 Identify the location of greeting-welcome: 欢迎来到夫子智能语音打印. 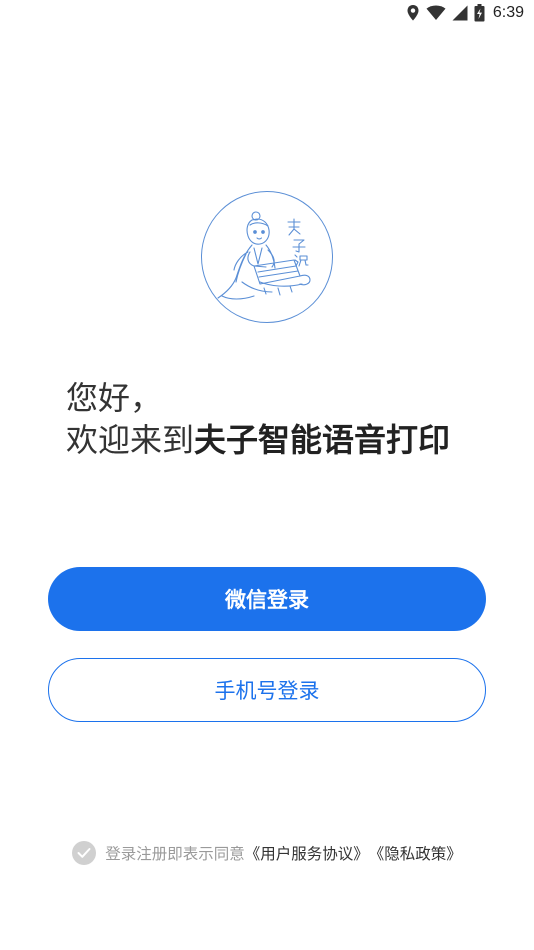
(258, 440).